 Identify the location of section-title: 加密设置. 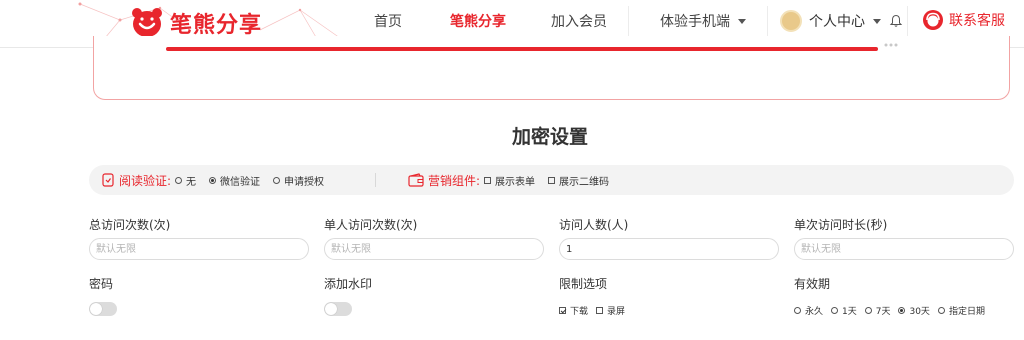
(549, 137).